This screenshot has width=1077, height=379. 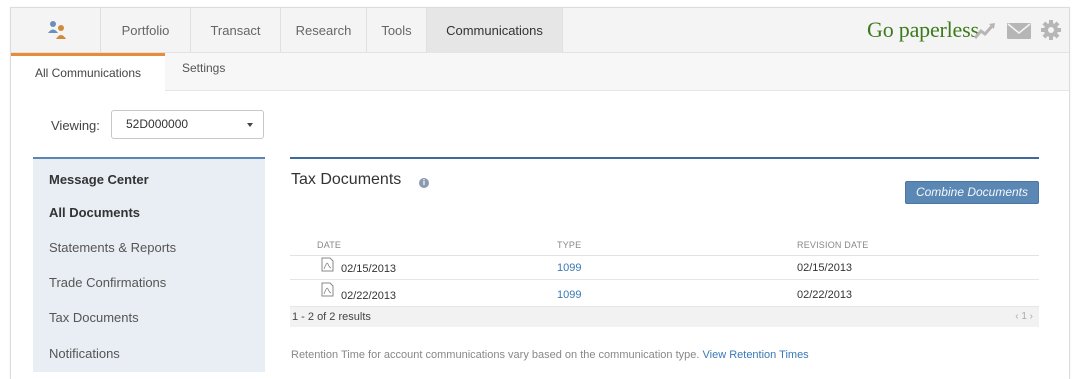 What do you see at coordinates (203, 72) in the screenshot?
I see `tab-settings: Settings` at bounding box center [203, 72].